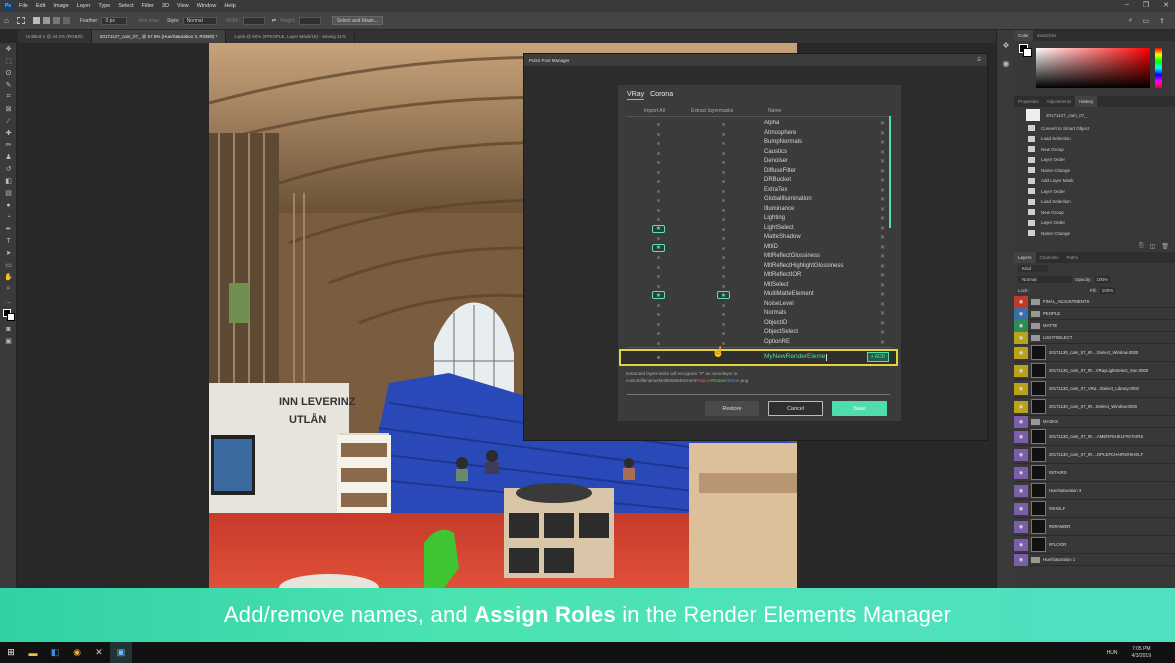 This screenshot has width=1175, height=663. Describe the element at coordinates (125, 6) in the screenshot. I see `menu-select: Select` at that location.